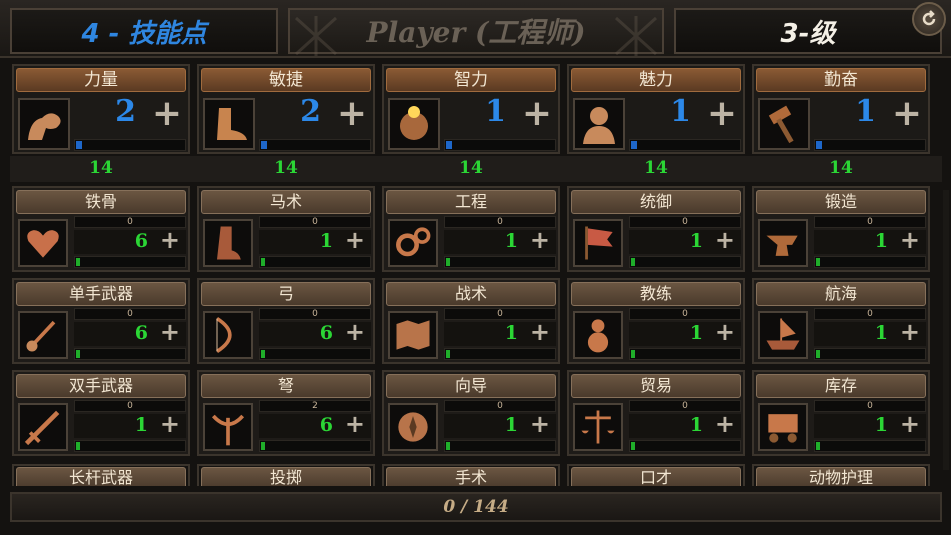 This screenshot has width=951, height=535. I want to click on crossbow-icon, so click(228, 430).